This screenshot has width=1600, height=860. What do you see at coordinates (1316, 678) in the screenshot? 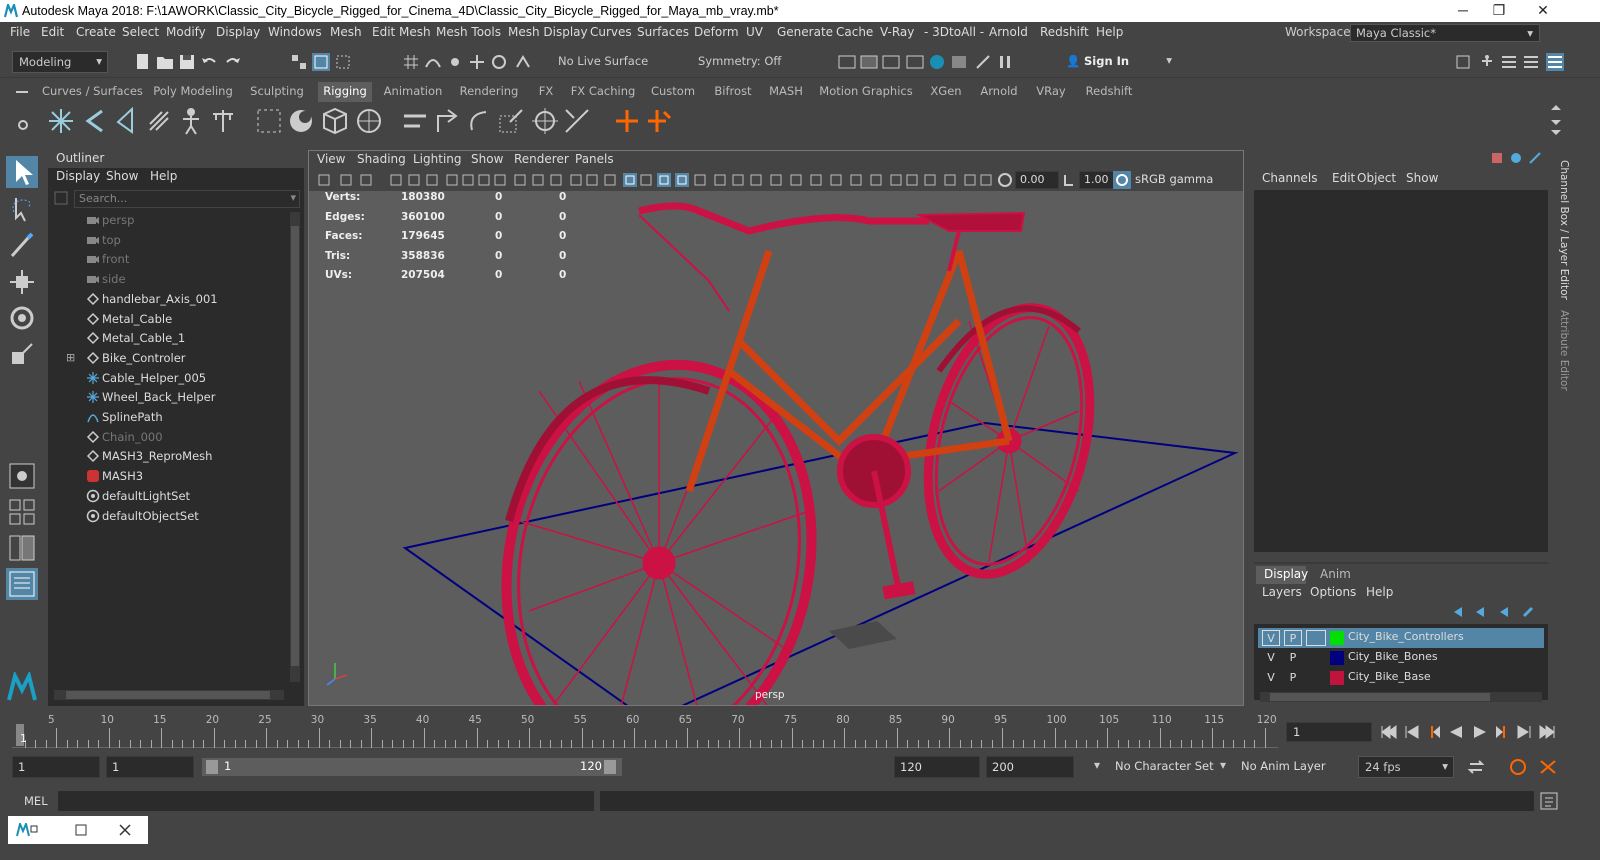
I see `layer-reference-toggle` at bounding box center [1316, 678].